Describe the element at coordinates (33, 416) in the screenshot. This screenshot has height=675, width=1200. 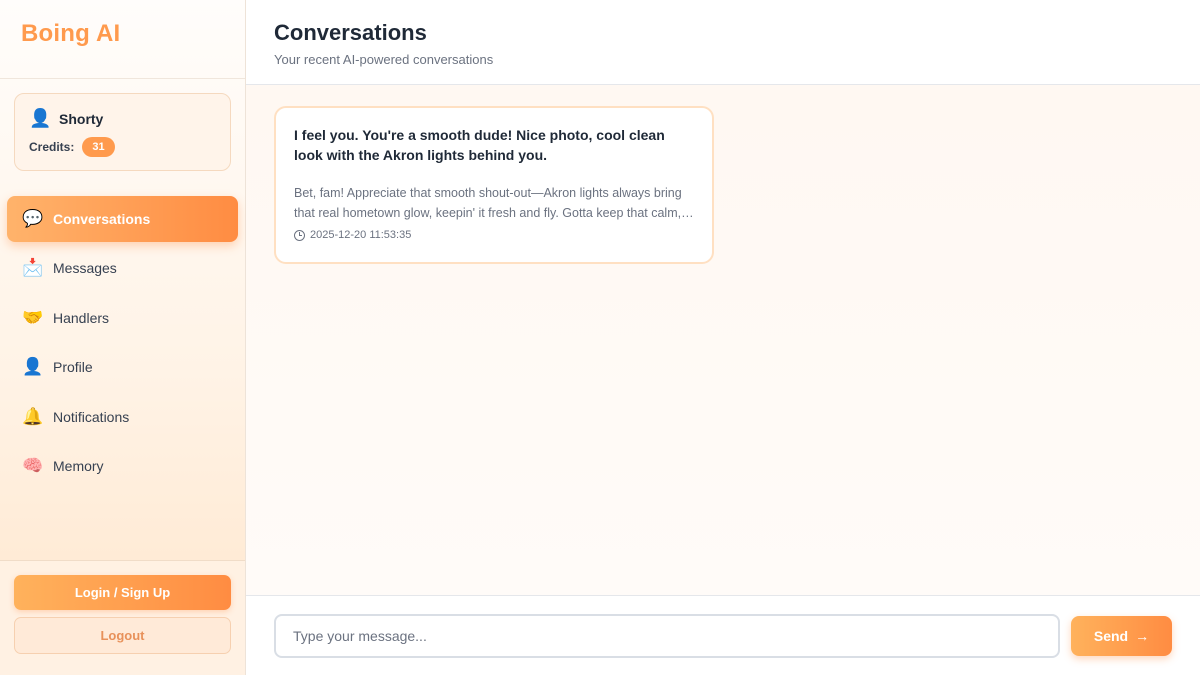
I see `bell-icon: 🔔` at that location.